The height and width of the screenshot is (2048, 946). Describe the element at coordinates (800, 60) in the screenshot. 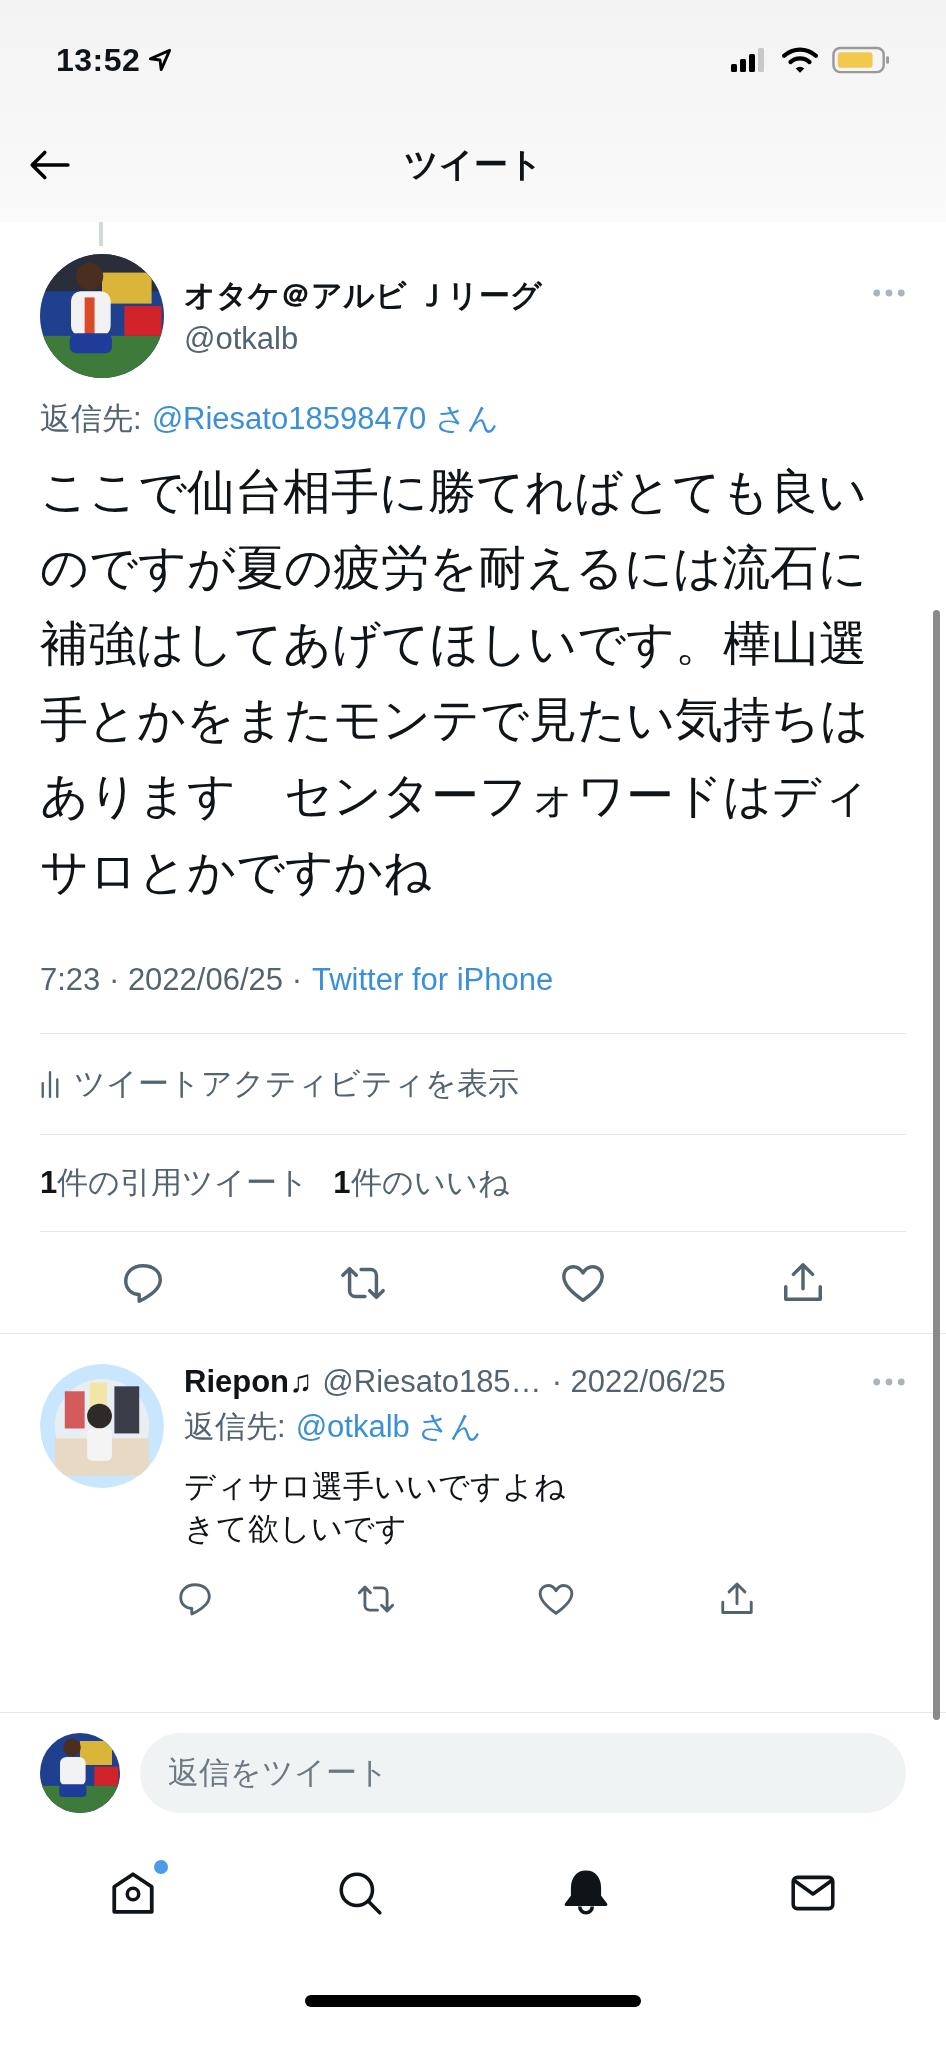

I see `wifi-icon` at that location.